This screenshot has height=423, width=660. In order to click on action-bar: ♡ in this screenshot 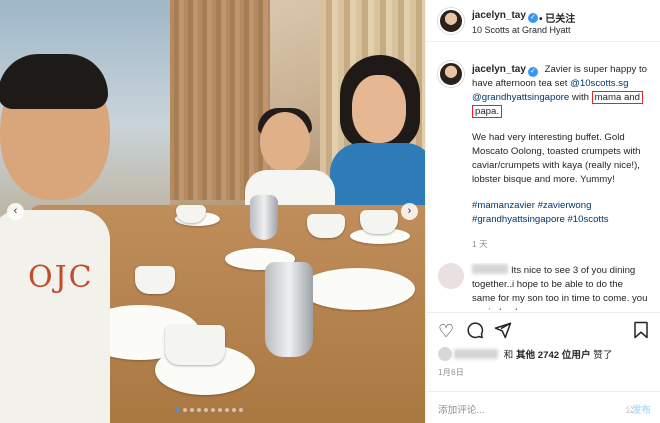, I will do `click(543, 330)`.